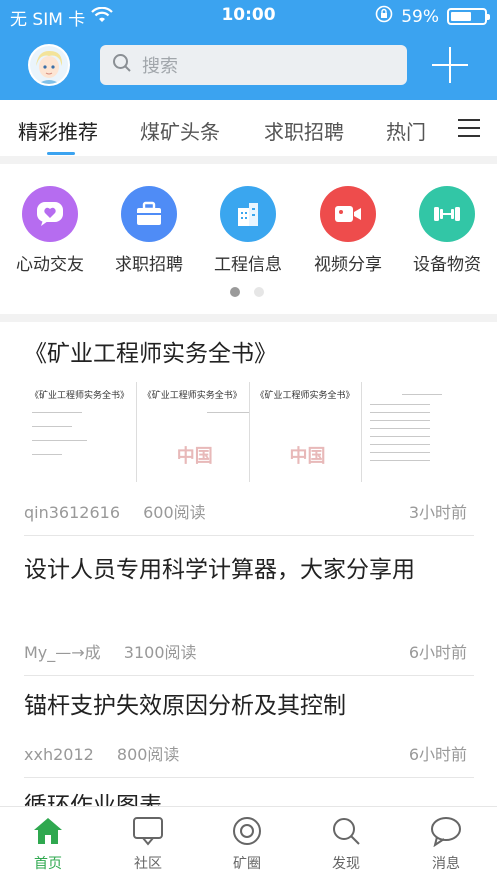 The image size is (497, 883). Describe the element at coordinates (122, 65) in the screenshot. I see `search-icon` at that location.